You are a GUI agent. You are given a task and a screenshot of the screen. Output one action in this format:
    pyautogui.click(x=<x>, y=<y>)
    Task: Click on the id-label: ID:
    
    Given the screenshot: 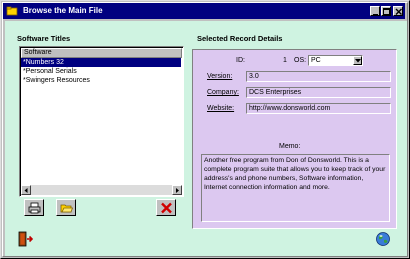 What is the action you would take?
    pyautogui.click(x=240, y=60)
    